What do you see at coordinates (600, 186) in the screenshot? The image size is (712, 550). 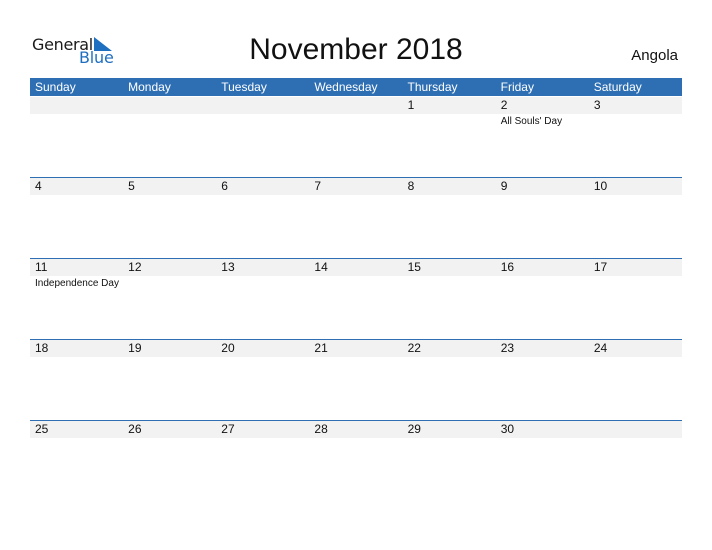 I see `day-number: 10` at bounding box center [600, 186].